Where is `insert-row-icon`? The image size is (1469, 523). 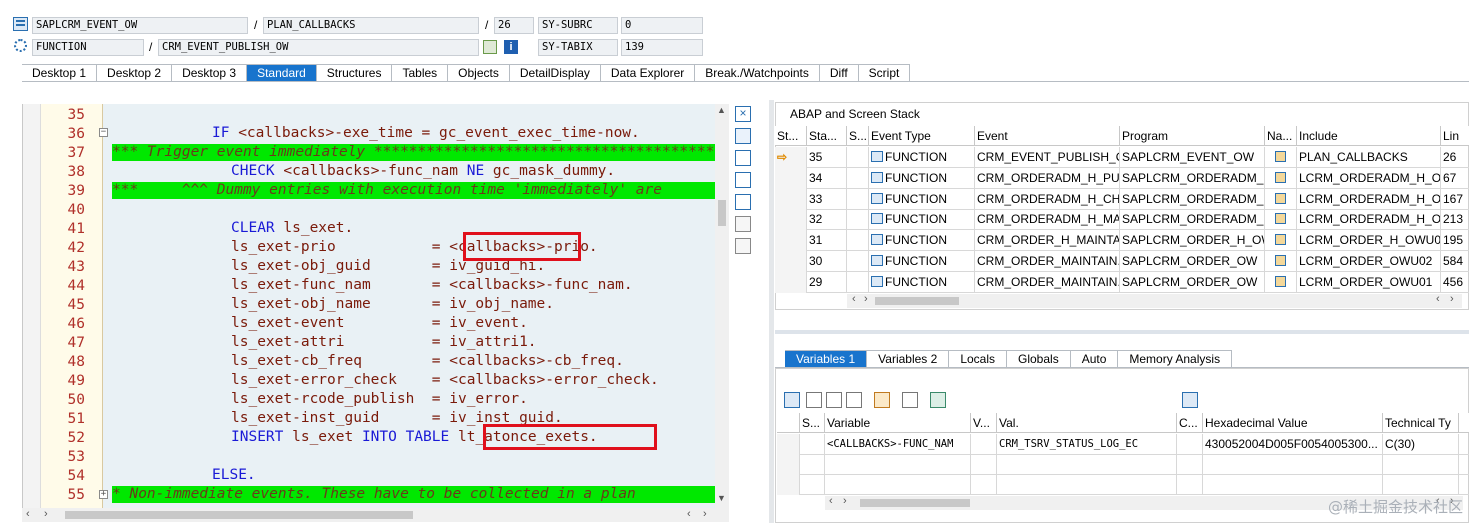
insert-row-icon is located at coordinates (814, 400).